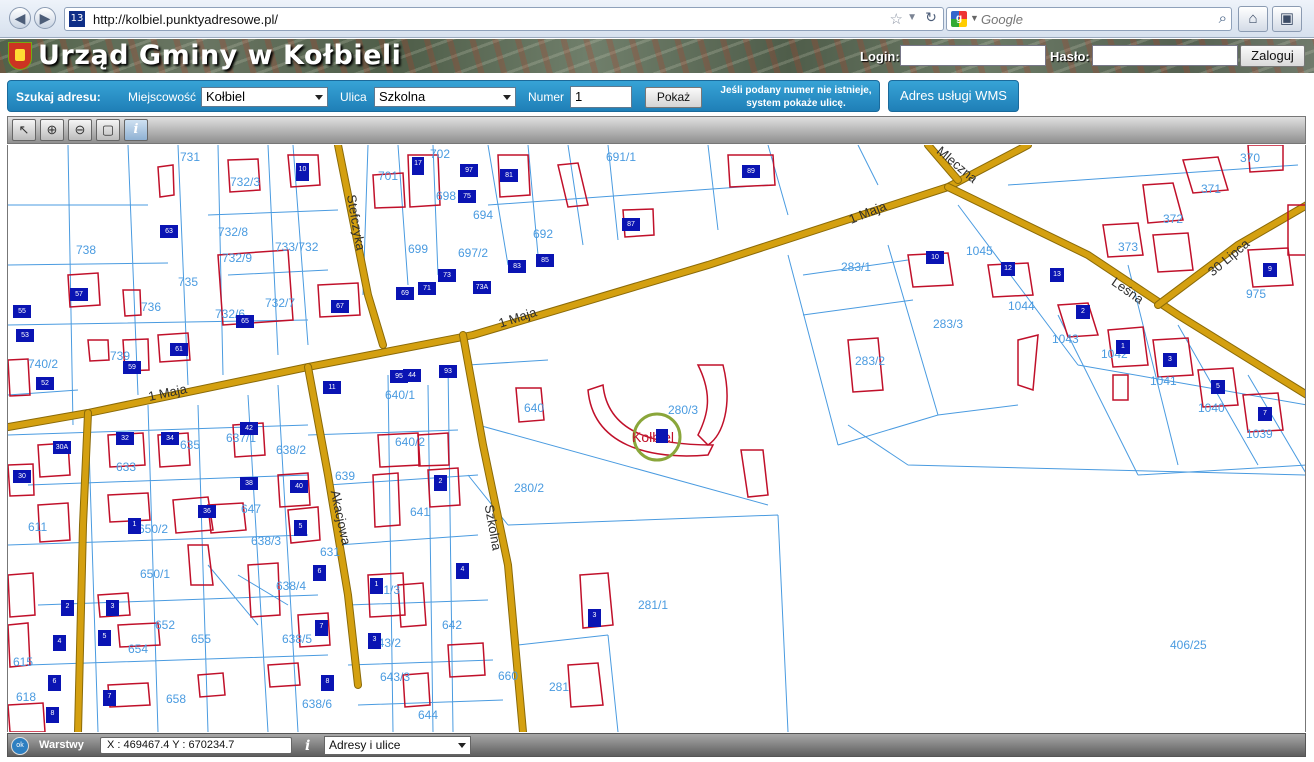 The height and width of the screenshot is (762, 1314). What do you see at coordinates (245, 321) in the screenshot?
I see `address-point: 65` at bounding box center [245, 321].